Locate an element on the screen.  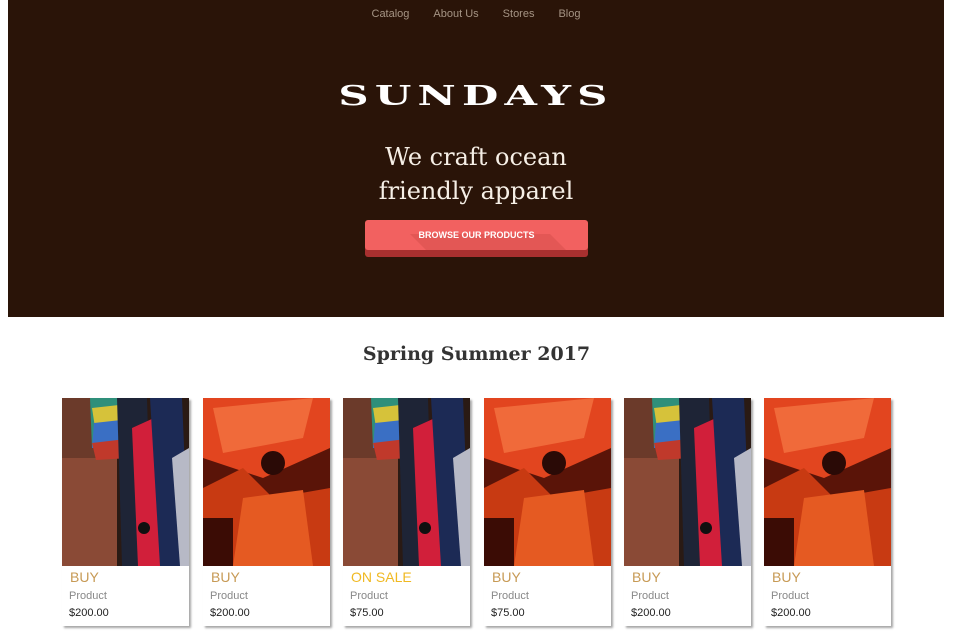
on-sale-link: ON SALE is located at coordinates (410, 577).